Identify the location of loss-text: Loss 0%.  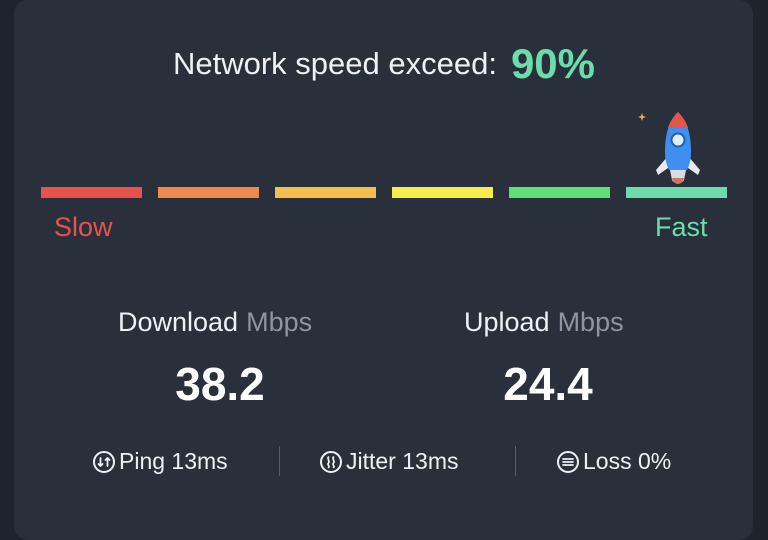
(627, 461).